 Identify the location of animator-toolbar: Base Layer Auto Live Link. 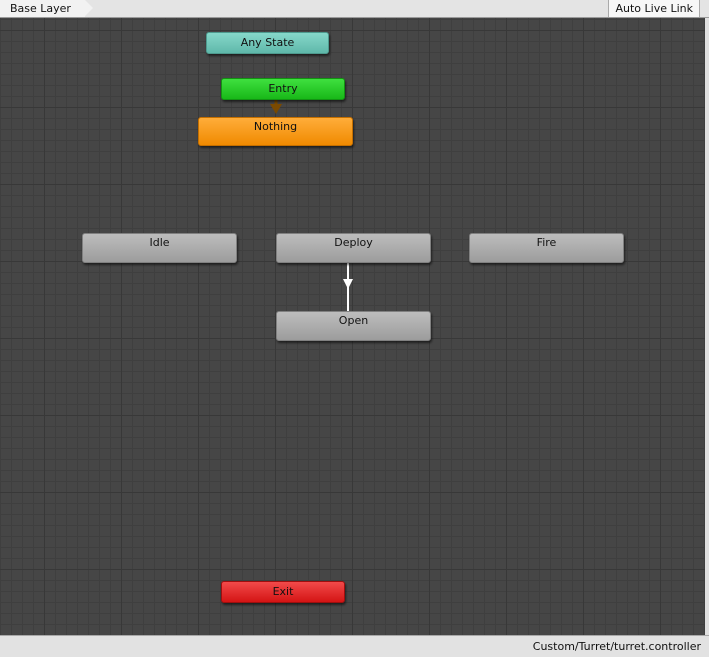
(354, 9).